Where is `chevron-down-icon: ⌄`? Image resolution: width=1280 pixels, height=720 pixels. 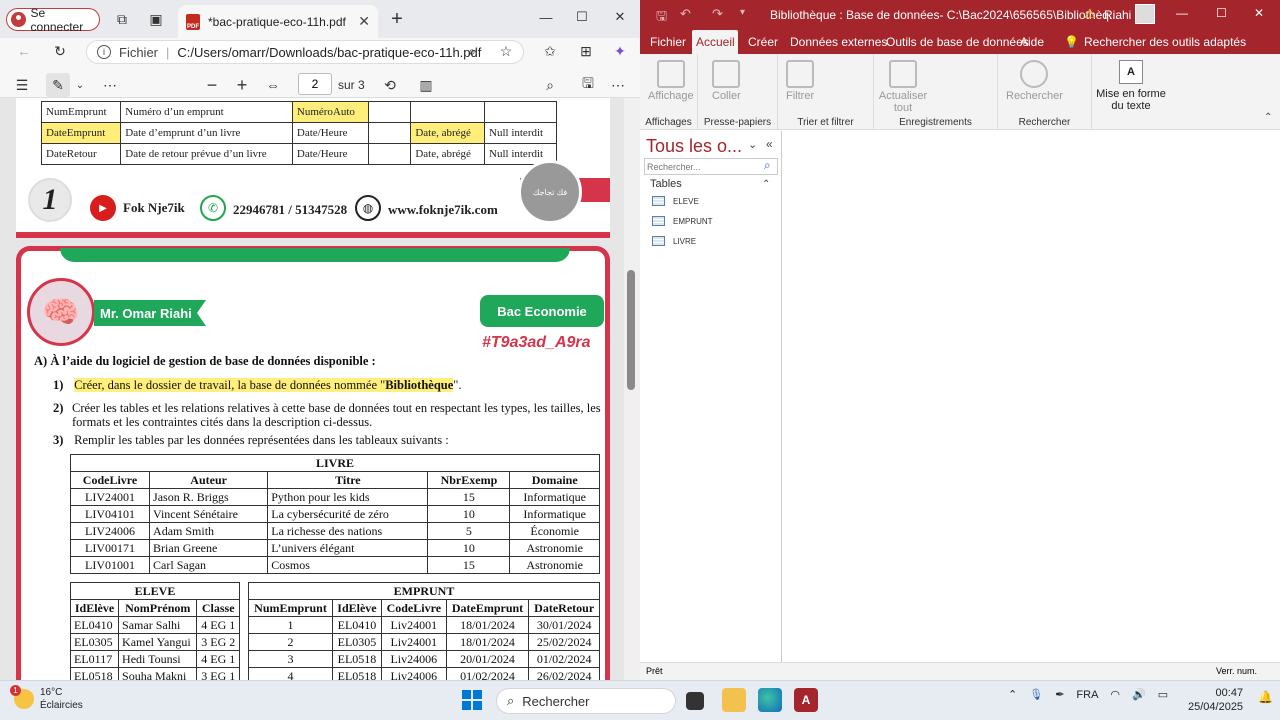
chevron-down-icon: ⌄ is located at coordinates (80, 85).